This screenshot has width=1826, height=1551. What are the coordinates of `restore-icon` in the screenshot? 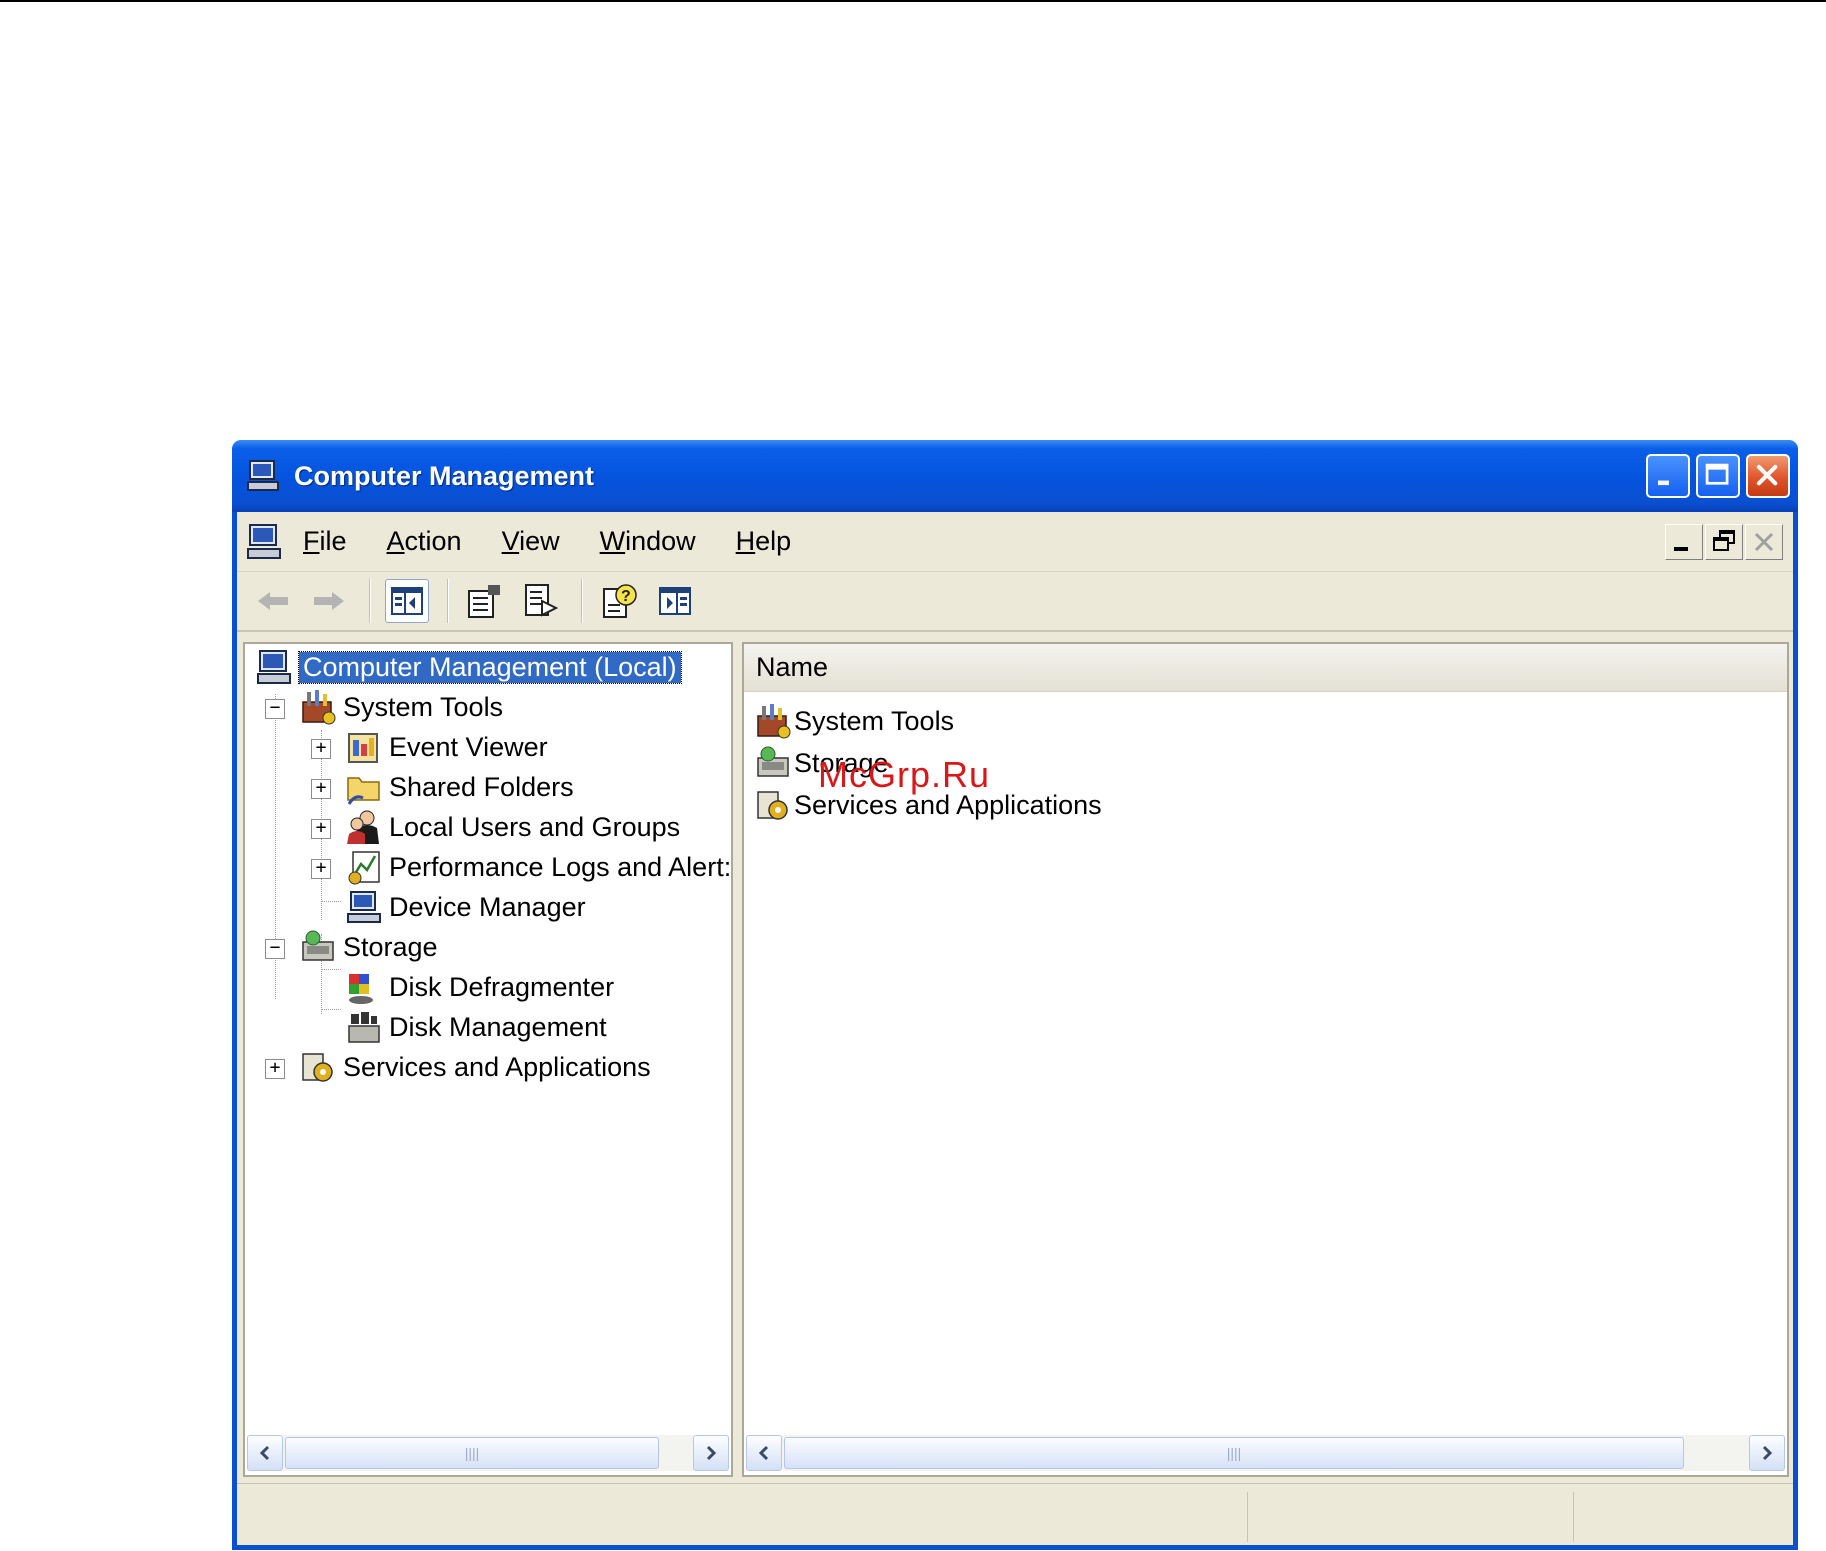 It's located at (1724, 540).